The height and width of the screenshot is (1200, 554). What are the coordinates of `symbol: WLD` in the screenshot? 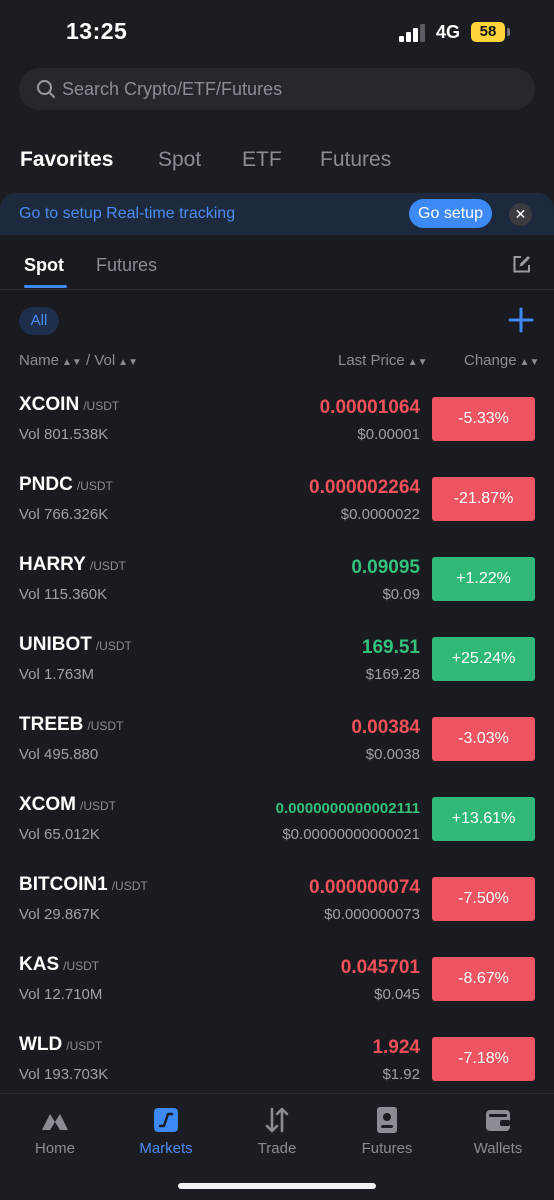 It's located at (41, 1044).